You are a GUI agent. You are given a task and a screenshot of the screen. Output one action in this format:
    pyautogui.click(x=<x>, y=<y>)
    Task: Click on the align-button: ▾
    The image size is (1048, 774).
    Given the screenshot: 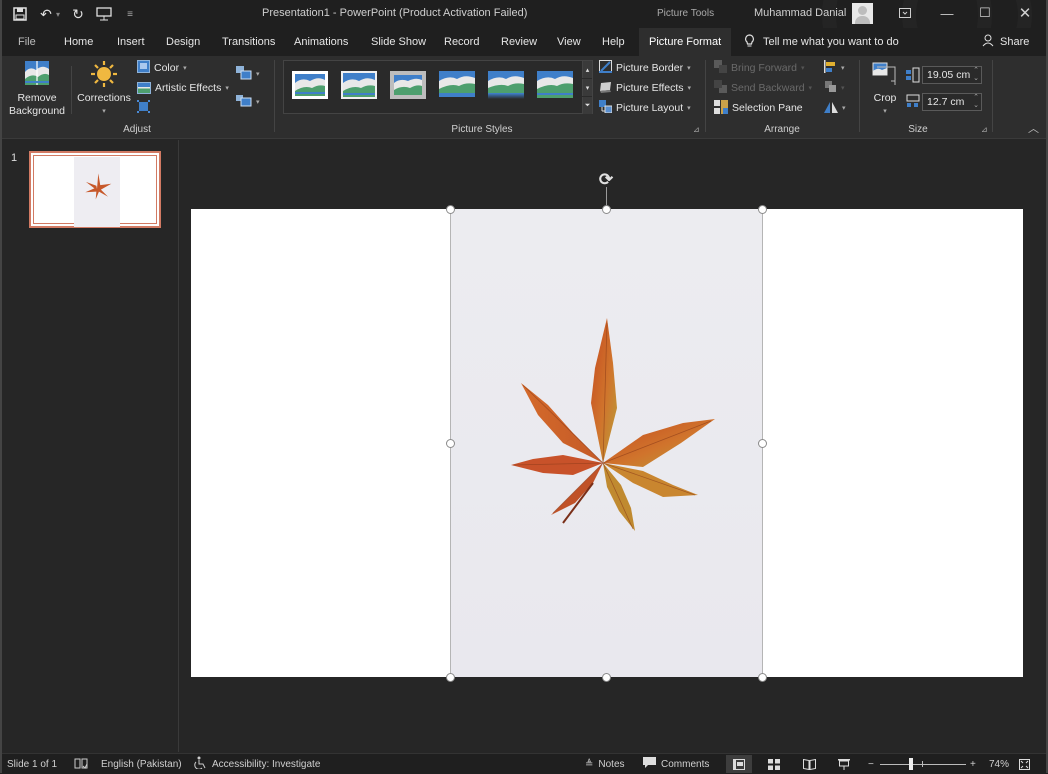 What is the action you would take?
    pyautogui.click(x=834, y=68)
    